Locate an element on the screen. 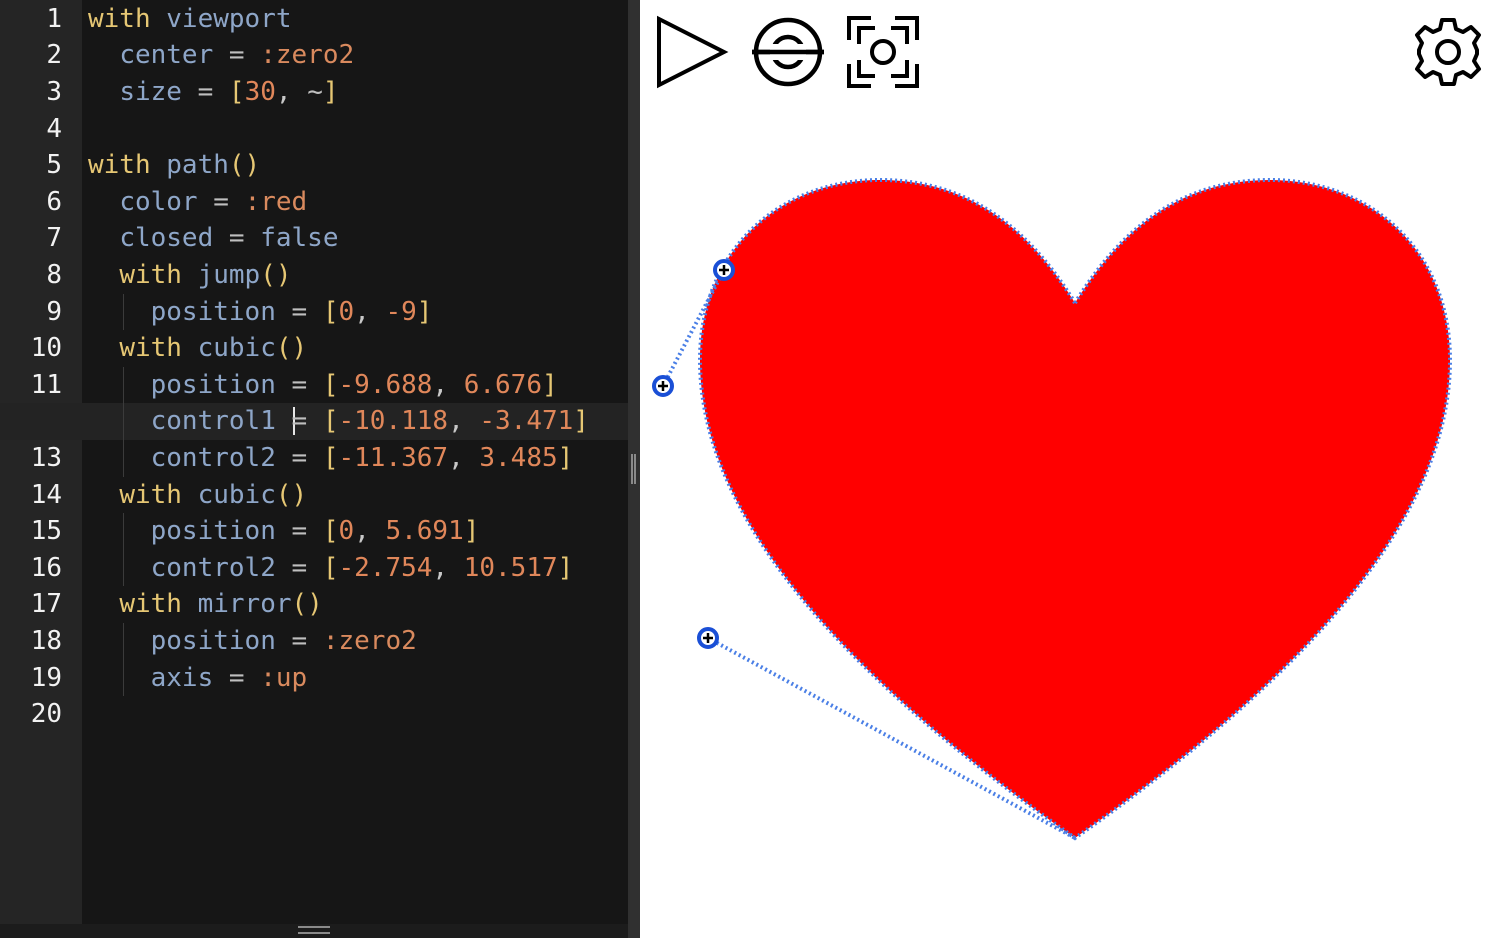  code-line: axis = :up is located at coordinates (198, 678).